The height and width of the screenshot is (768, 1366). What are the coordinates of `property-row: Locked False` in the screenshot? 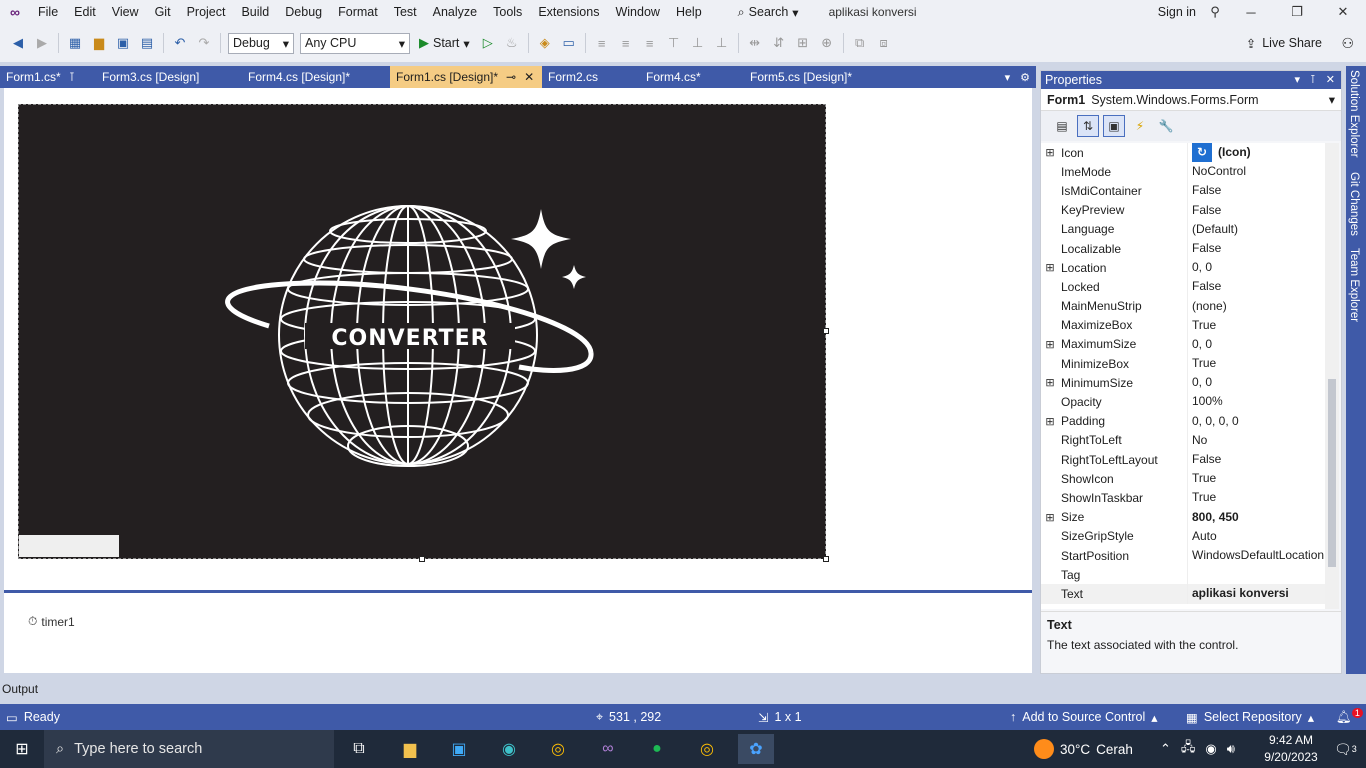 It's located at (1183, 287).